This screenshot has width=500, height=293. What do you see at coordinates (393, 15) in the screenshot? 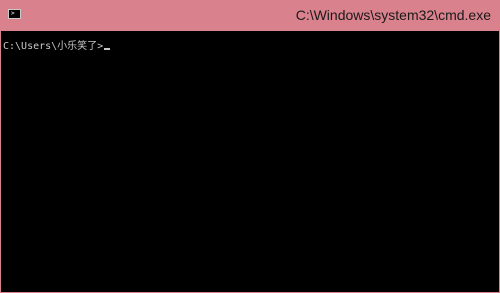
I see `window-title: C:\Windows\system32\cmd.exe` at bounding box center [393, 15].